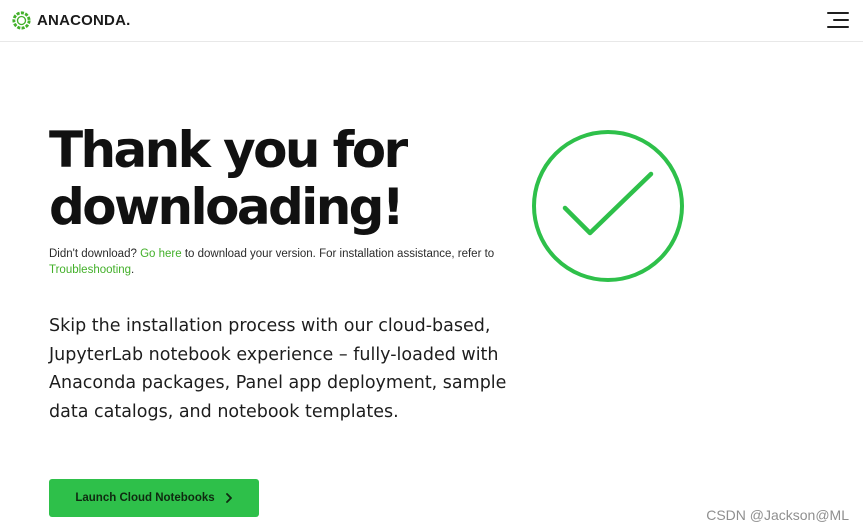 Image resolution: width=863 pixels, height=531 pixels. Describe the element at coordinates (228, 498) in the screenshot. I see `chevron-right-icon` at that location.